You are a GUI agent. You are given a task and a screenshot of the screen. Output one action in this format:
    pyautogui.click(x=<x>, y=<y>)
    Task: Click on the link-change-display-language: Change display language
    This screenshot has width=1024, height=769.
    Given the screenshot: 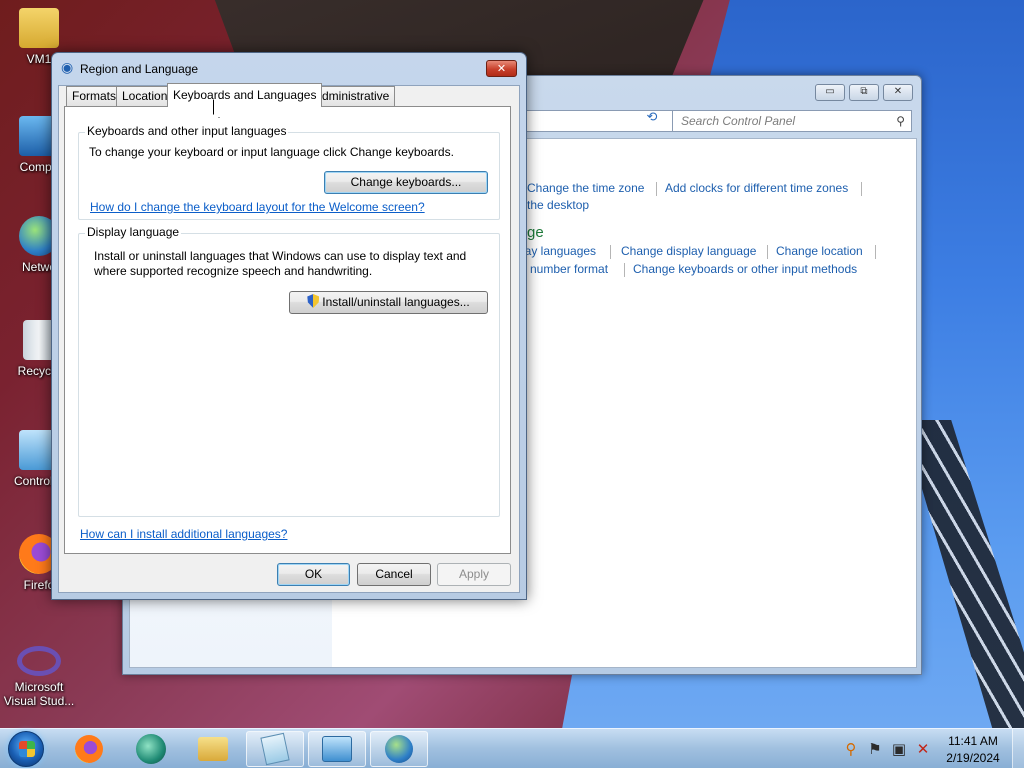 What is the action you would take?
    pyautogui.click(x=688, y=251)
    